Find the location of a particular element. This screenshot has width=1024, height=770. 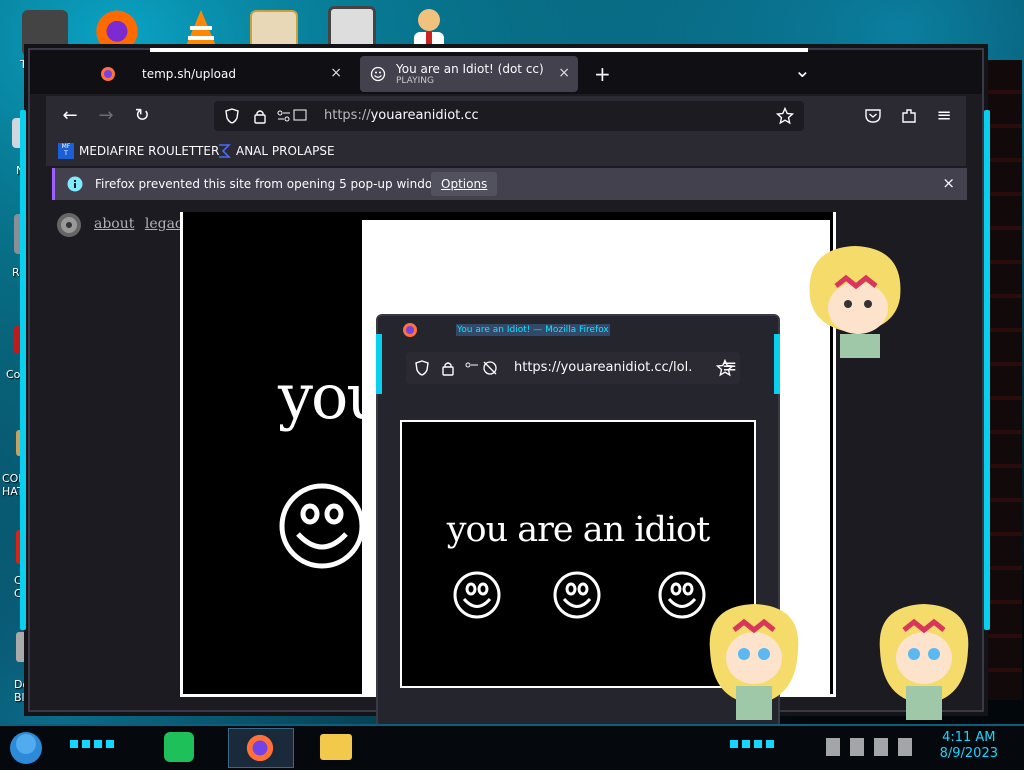

bookmarks-toolbar: MF T MEDIAFIRE ROULETTER ANAL PROLAPSE is located at coordinates (506, 151).